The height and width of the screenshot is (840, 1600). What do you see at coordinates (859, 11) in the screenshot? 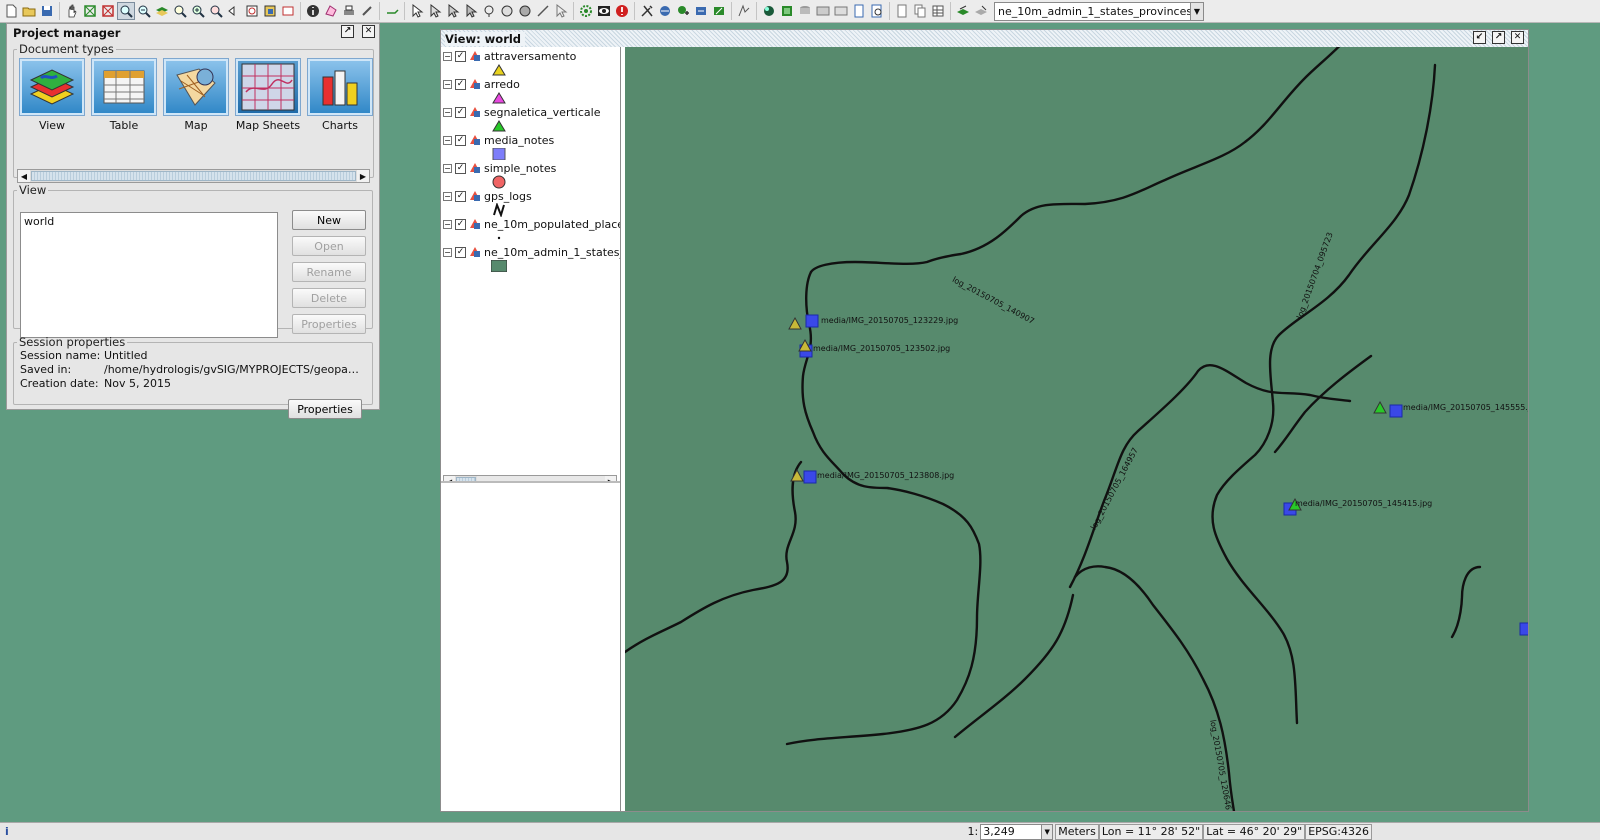
I see `document-icon` at bounding box center [859, 11].